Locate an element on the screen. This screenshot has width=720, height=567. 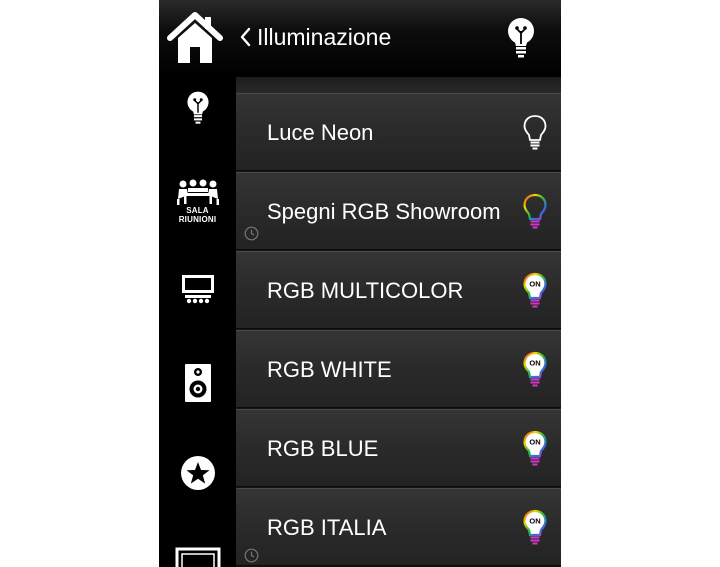
list-item-label: RGB WHITE is located at coordinates (329, 369).